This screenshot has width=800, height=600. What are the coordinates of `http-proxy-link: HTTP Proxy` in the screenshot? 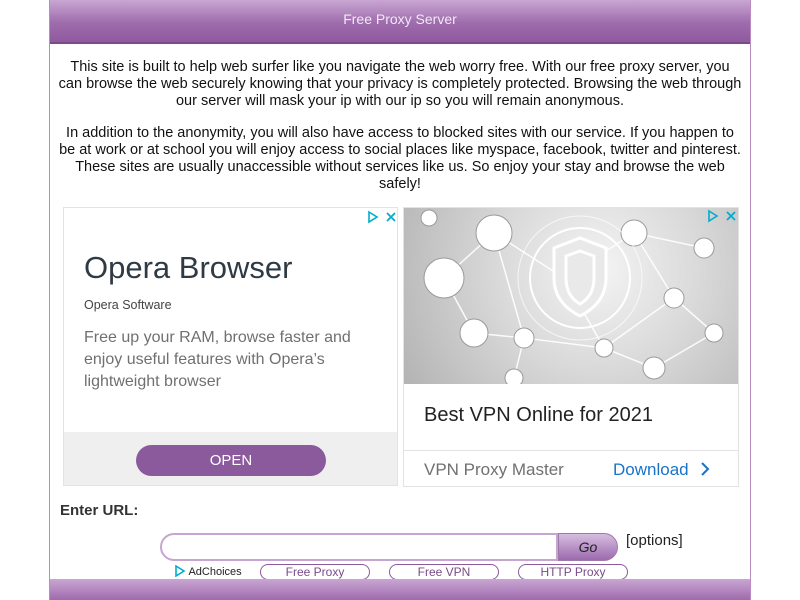 It's located at (573, 572).